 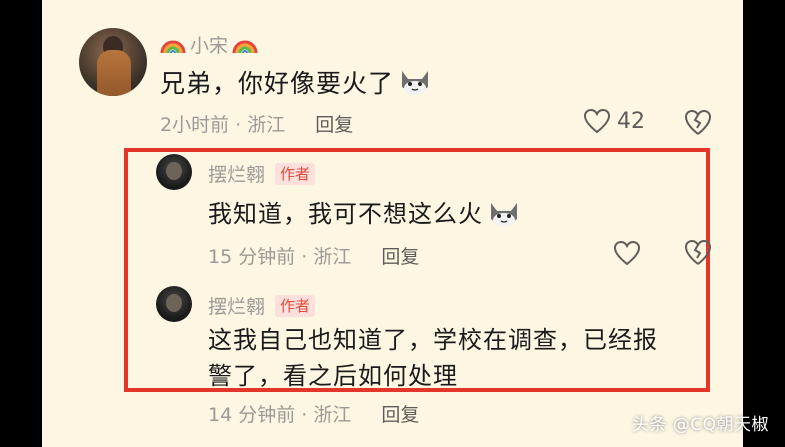 What do you see at coordinates (21, 223) in the screenshot?
I see `letterbox-left` at bounding box center [21, 223].